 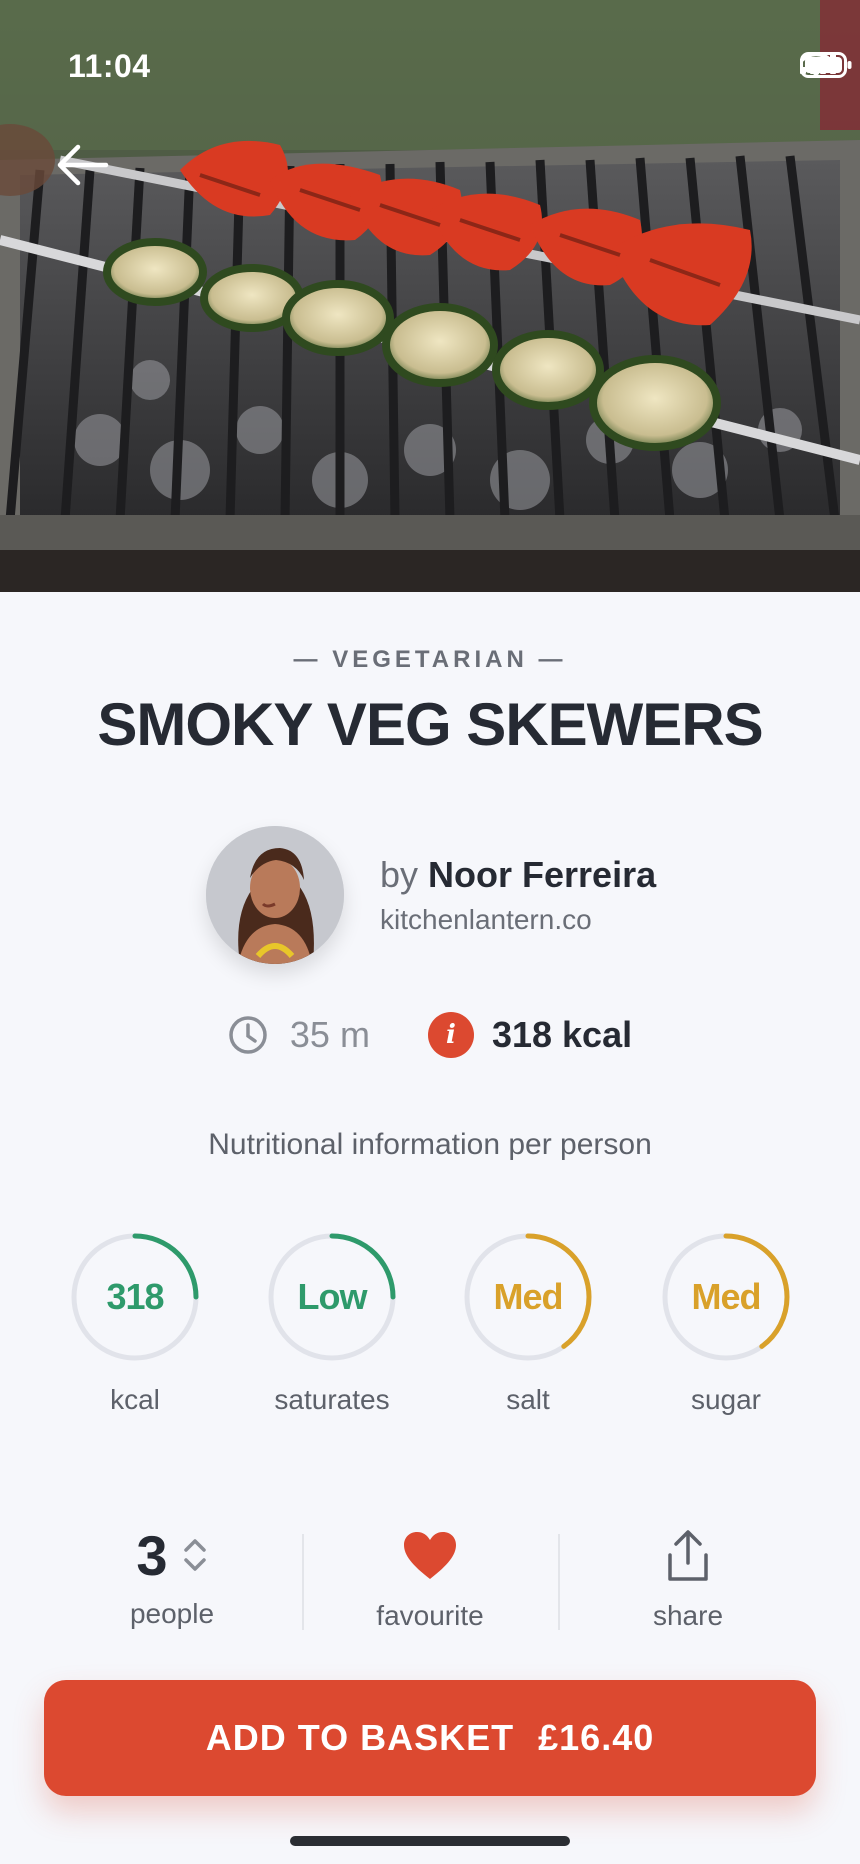 I want to click on share-button: share, so click(x=688, y=1576).